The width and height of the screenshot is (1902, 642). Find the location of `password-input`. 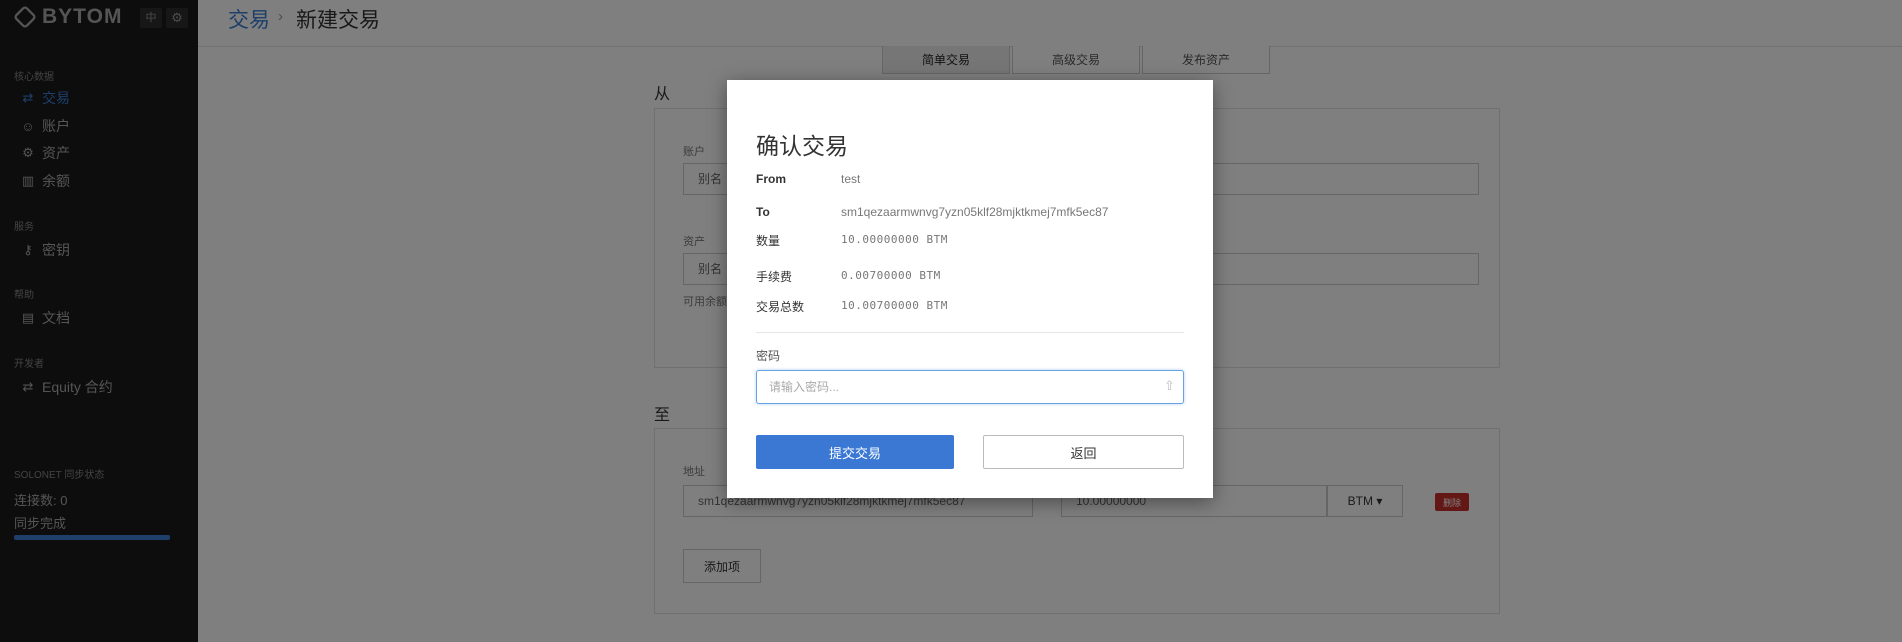

password-input is located at coordinates (970, 387).